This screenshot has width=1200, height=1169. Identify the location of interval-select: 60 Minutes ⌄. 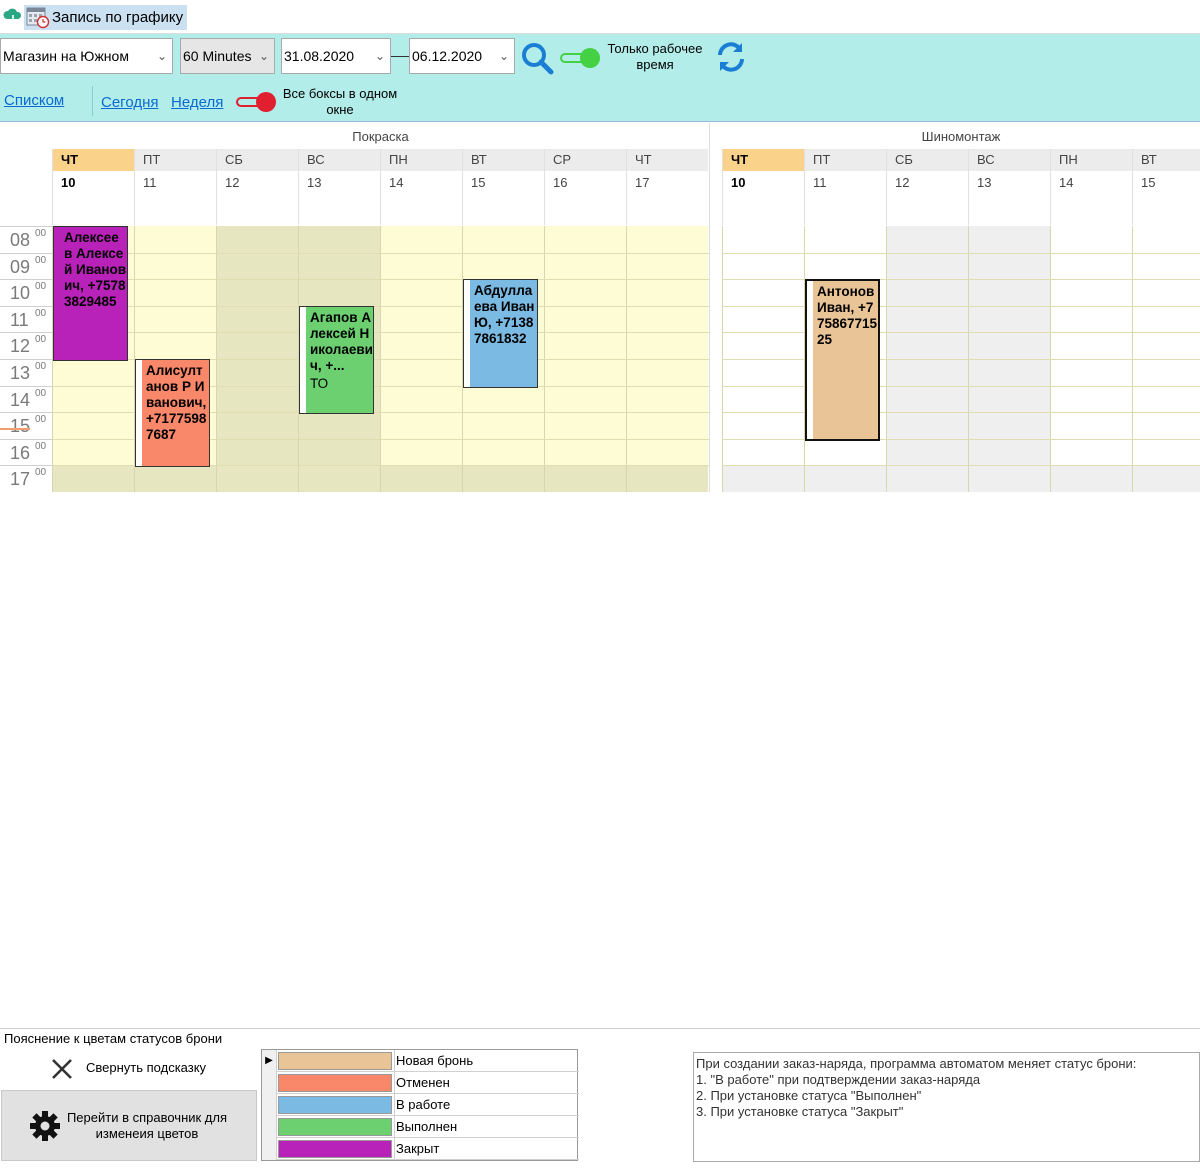
(227, 56).